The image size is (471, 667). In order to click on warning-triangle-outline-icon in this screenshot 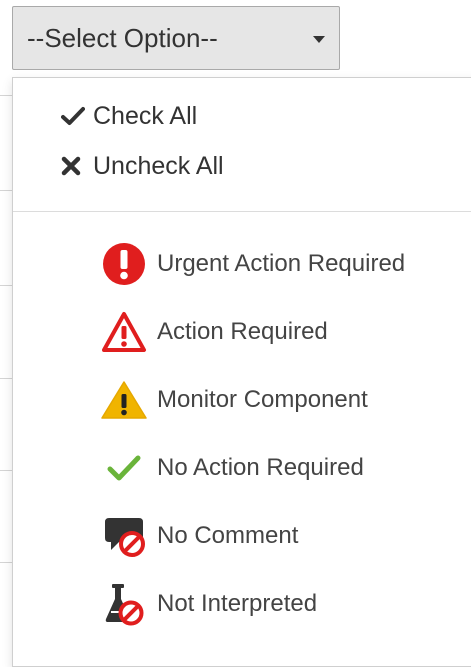, I will do `click(124, 332)`.